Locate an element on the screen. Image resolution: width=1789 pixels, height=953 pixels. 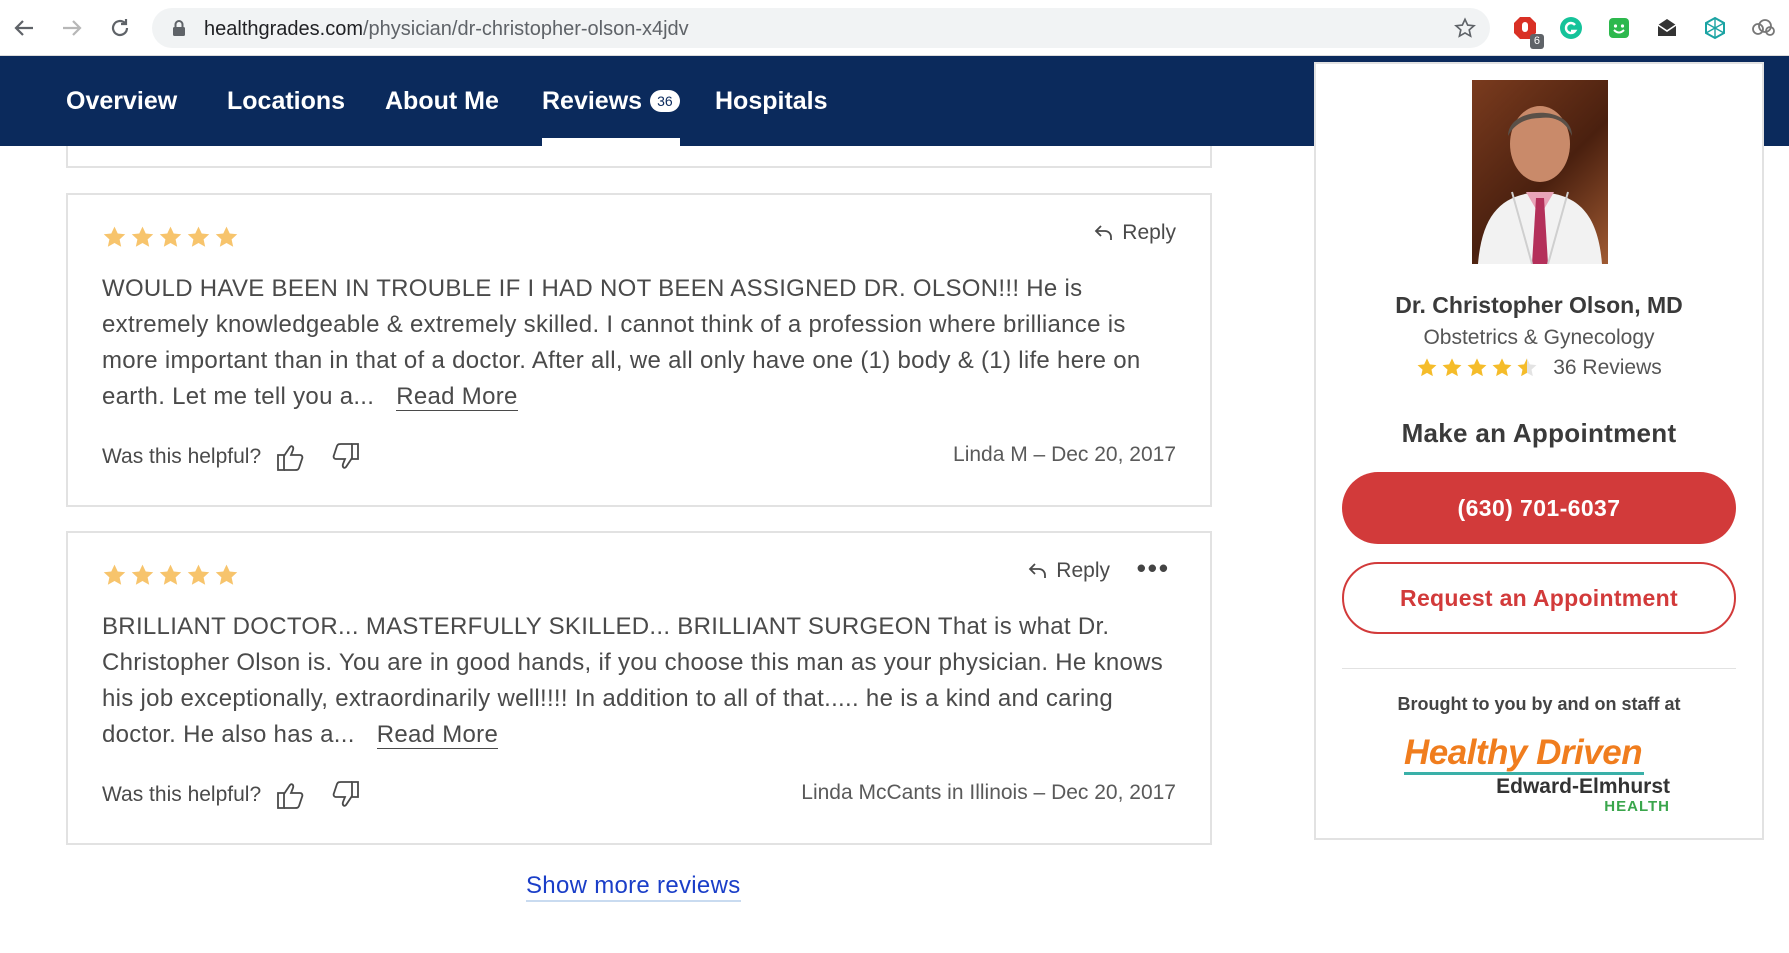
show-more-reviews-link: Show more reviews is located at coordinates (633, 887).